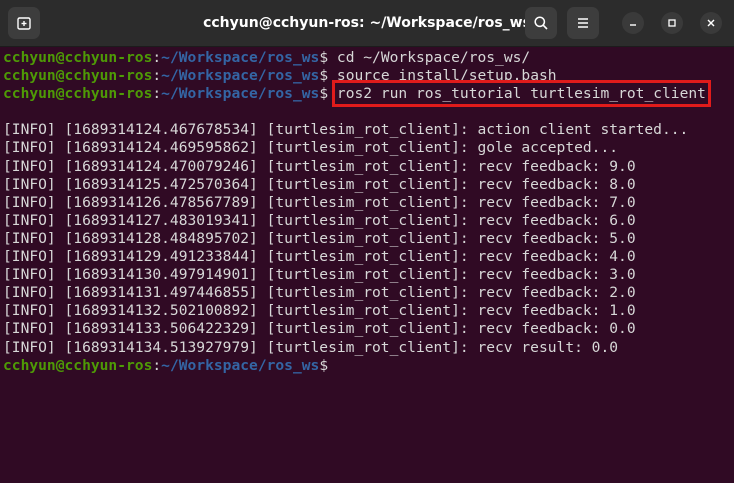  I want to click on window-title: cchyun@cchyun-ros: ~/Workspace/ros_ws, so click(367, 23).